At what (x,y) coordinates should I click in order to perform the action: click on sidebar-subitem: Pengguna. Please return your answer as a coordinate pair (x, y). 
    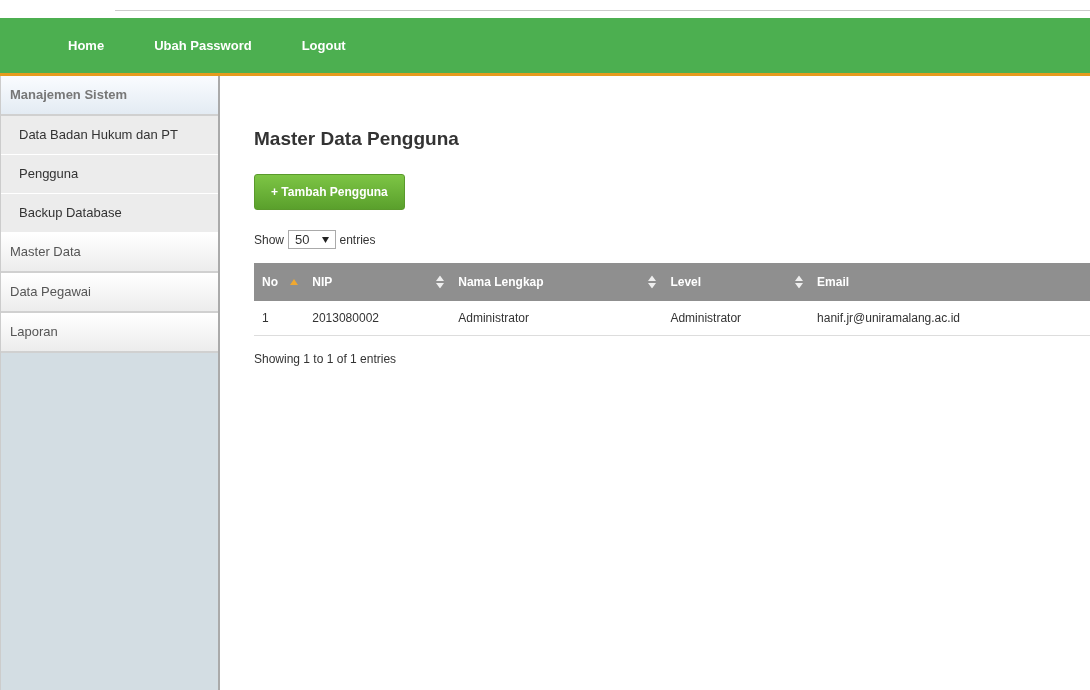
    Looking at the image, I should click on (109, 174).